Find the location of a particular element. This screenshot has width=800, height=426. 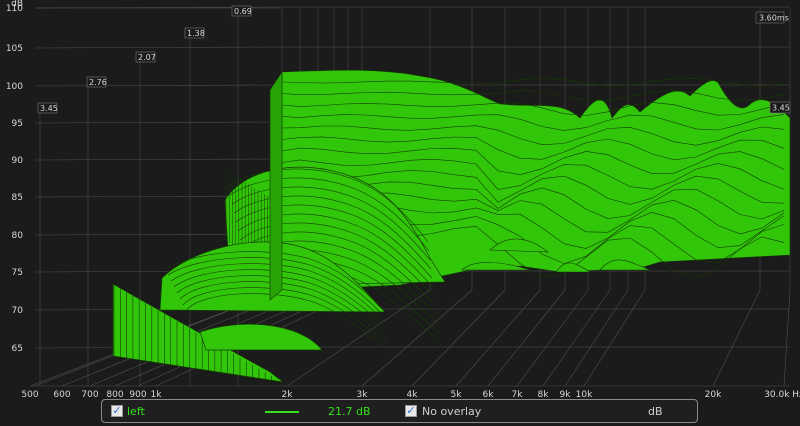

time-end-label: 3.60ms is located at coordinates (772, 17).